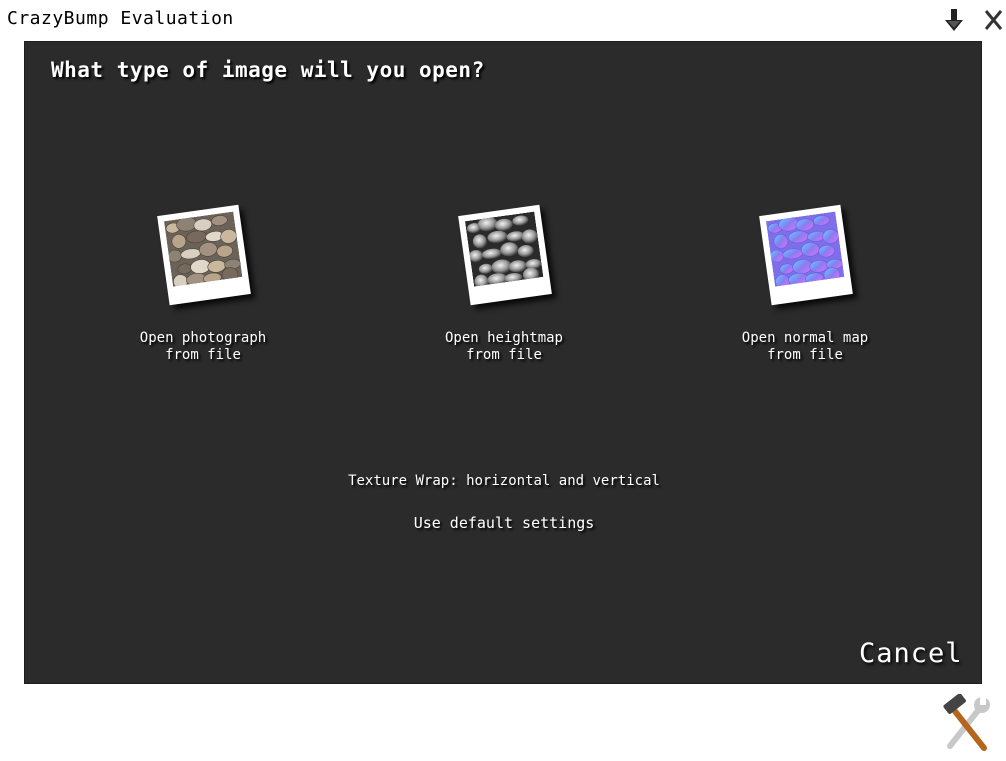  Describe the element at coordinates (993, 20) in the screenshot. I see `close-icon` at that location.